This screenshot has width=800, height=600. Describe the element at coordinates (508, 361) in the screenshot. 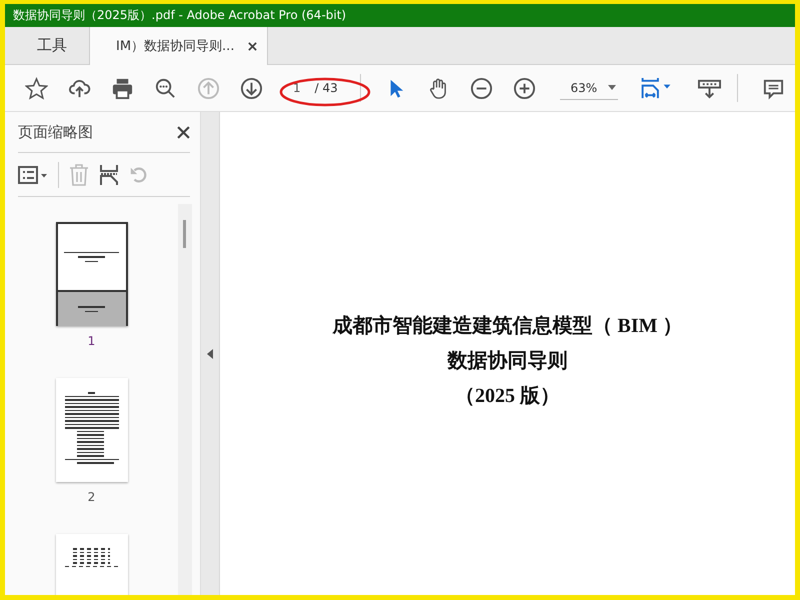

I see `document-title: 数据协同导则` at that location.